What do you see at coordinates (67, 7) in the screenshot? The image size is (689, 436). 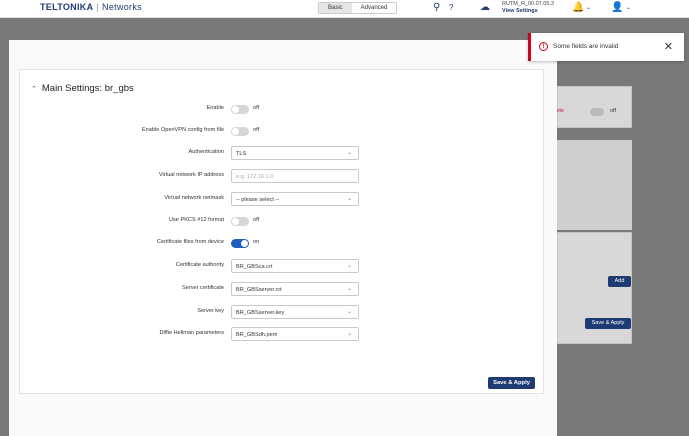 I see `brand-name: TELTONIKA` at bounding box center [67, 7].